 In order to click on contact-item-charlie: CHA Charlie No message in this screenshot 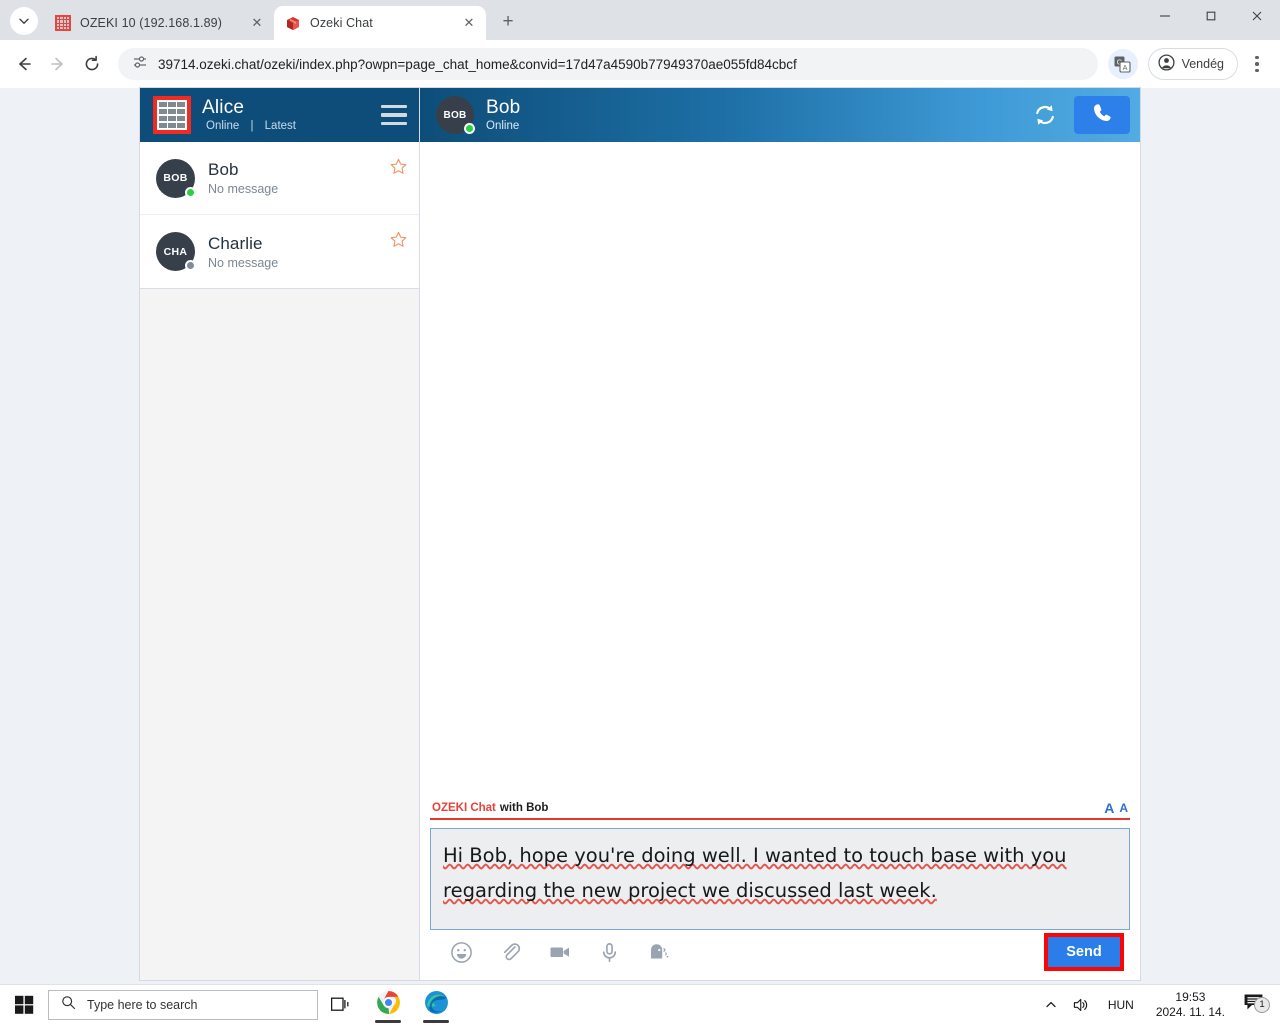, I will do `click(279, 251)`.